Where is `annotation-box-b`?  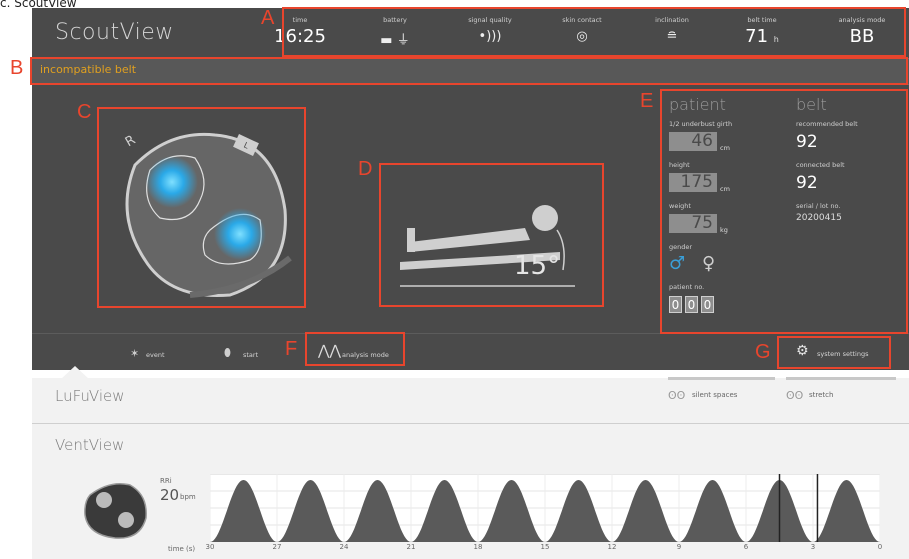
annotation-box-b is located at coordinates (469, 71).